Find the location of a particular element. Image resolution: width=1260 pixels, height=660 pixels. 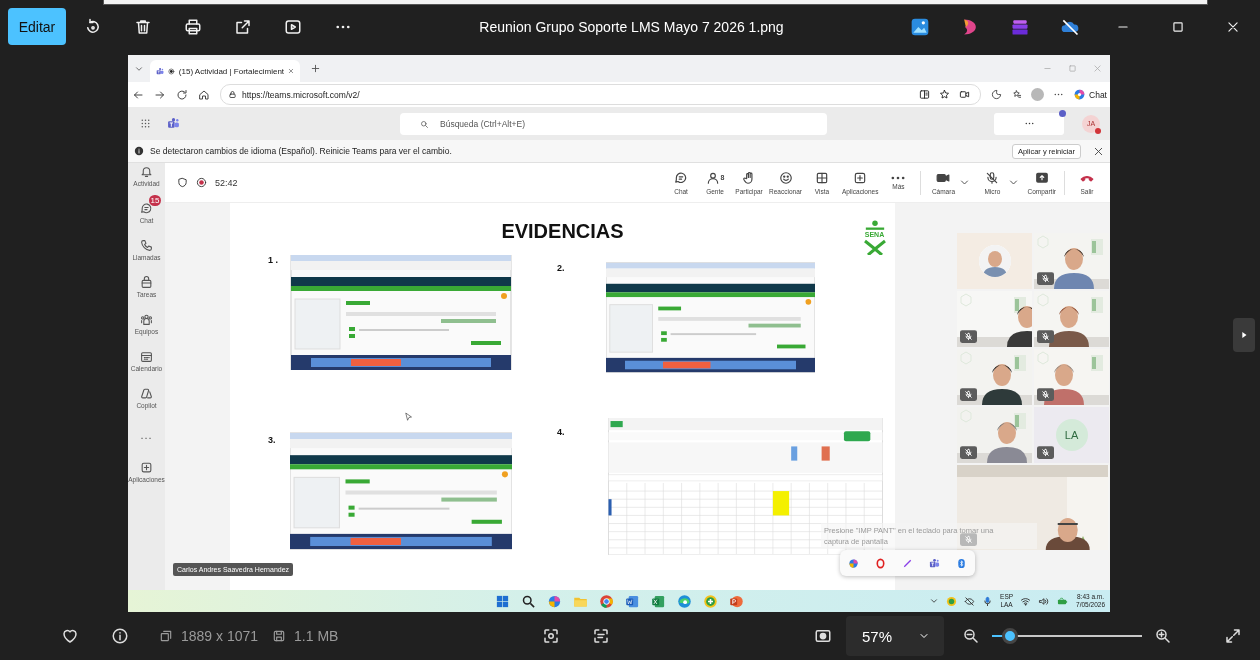

notification-dot is located at coordinates (1062, 113).